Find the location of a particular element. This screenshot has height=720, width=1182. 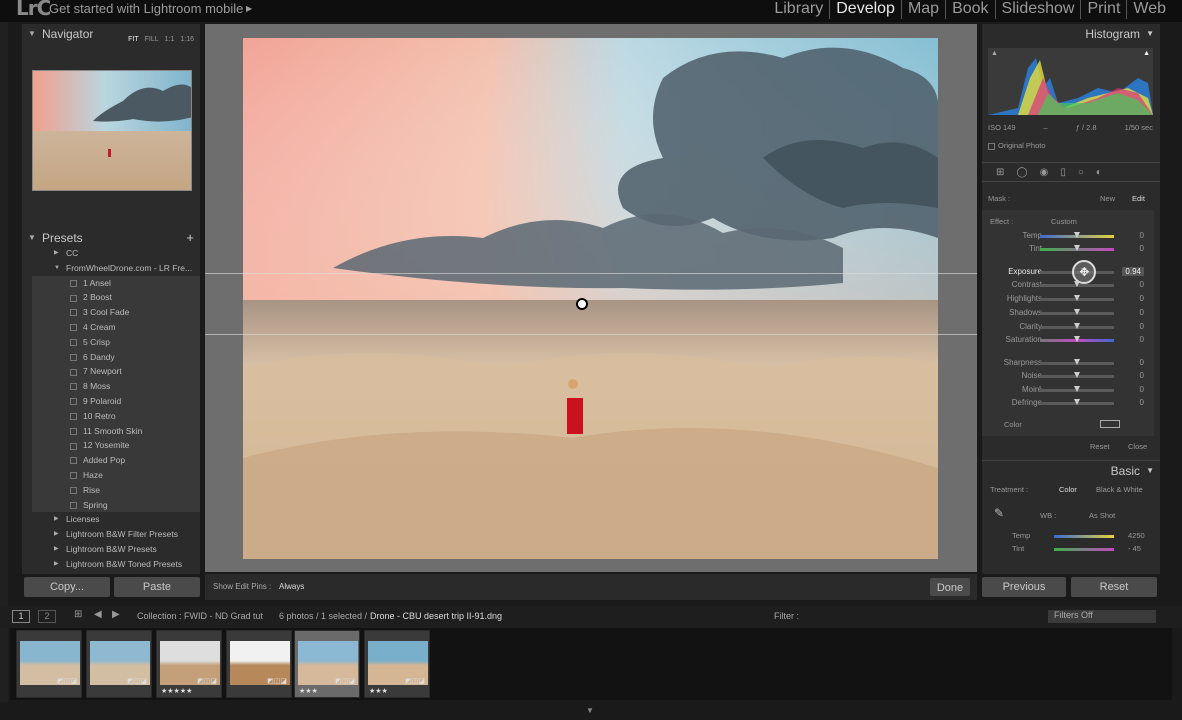

preset-item: Spring is located at coordinates (116, 505).